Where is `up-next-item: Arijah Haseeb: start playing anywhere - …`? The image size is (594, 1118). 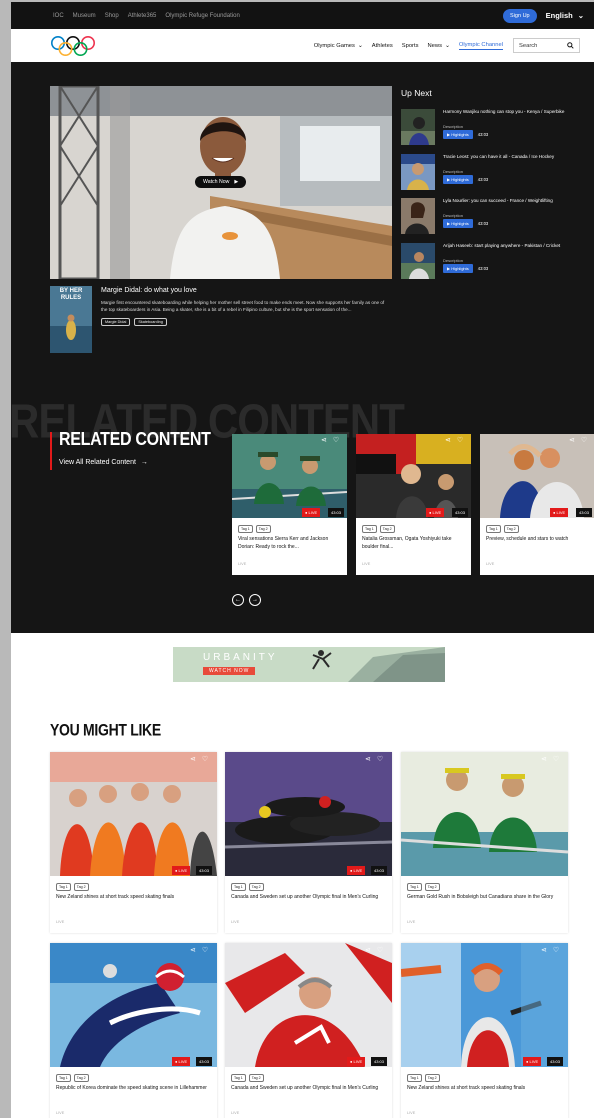
up-next-item: Arijah Haseeb: start playing anywhere - … is located at coordinates (493, 262).